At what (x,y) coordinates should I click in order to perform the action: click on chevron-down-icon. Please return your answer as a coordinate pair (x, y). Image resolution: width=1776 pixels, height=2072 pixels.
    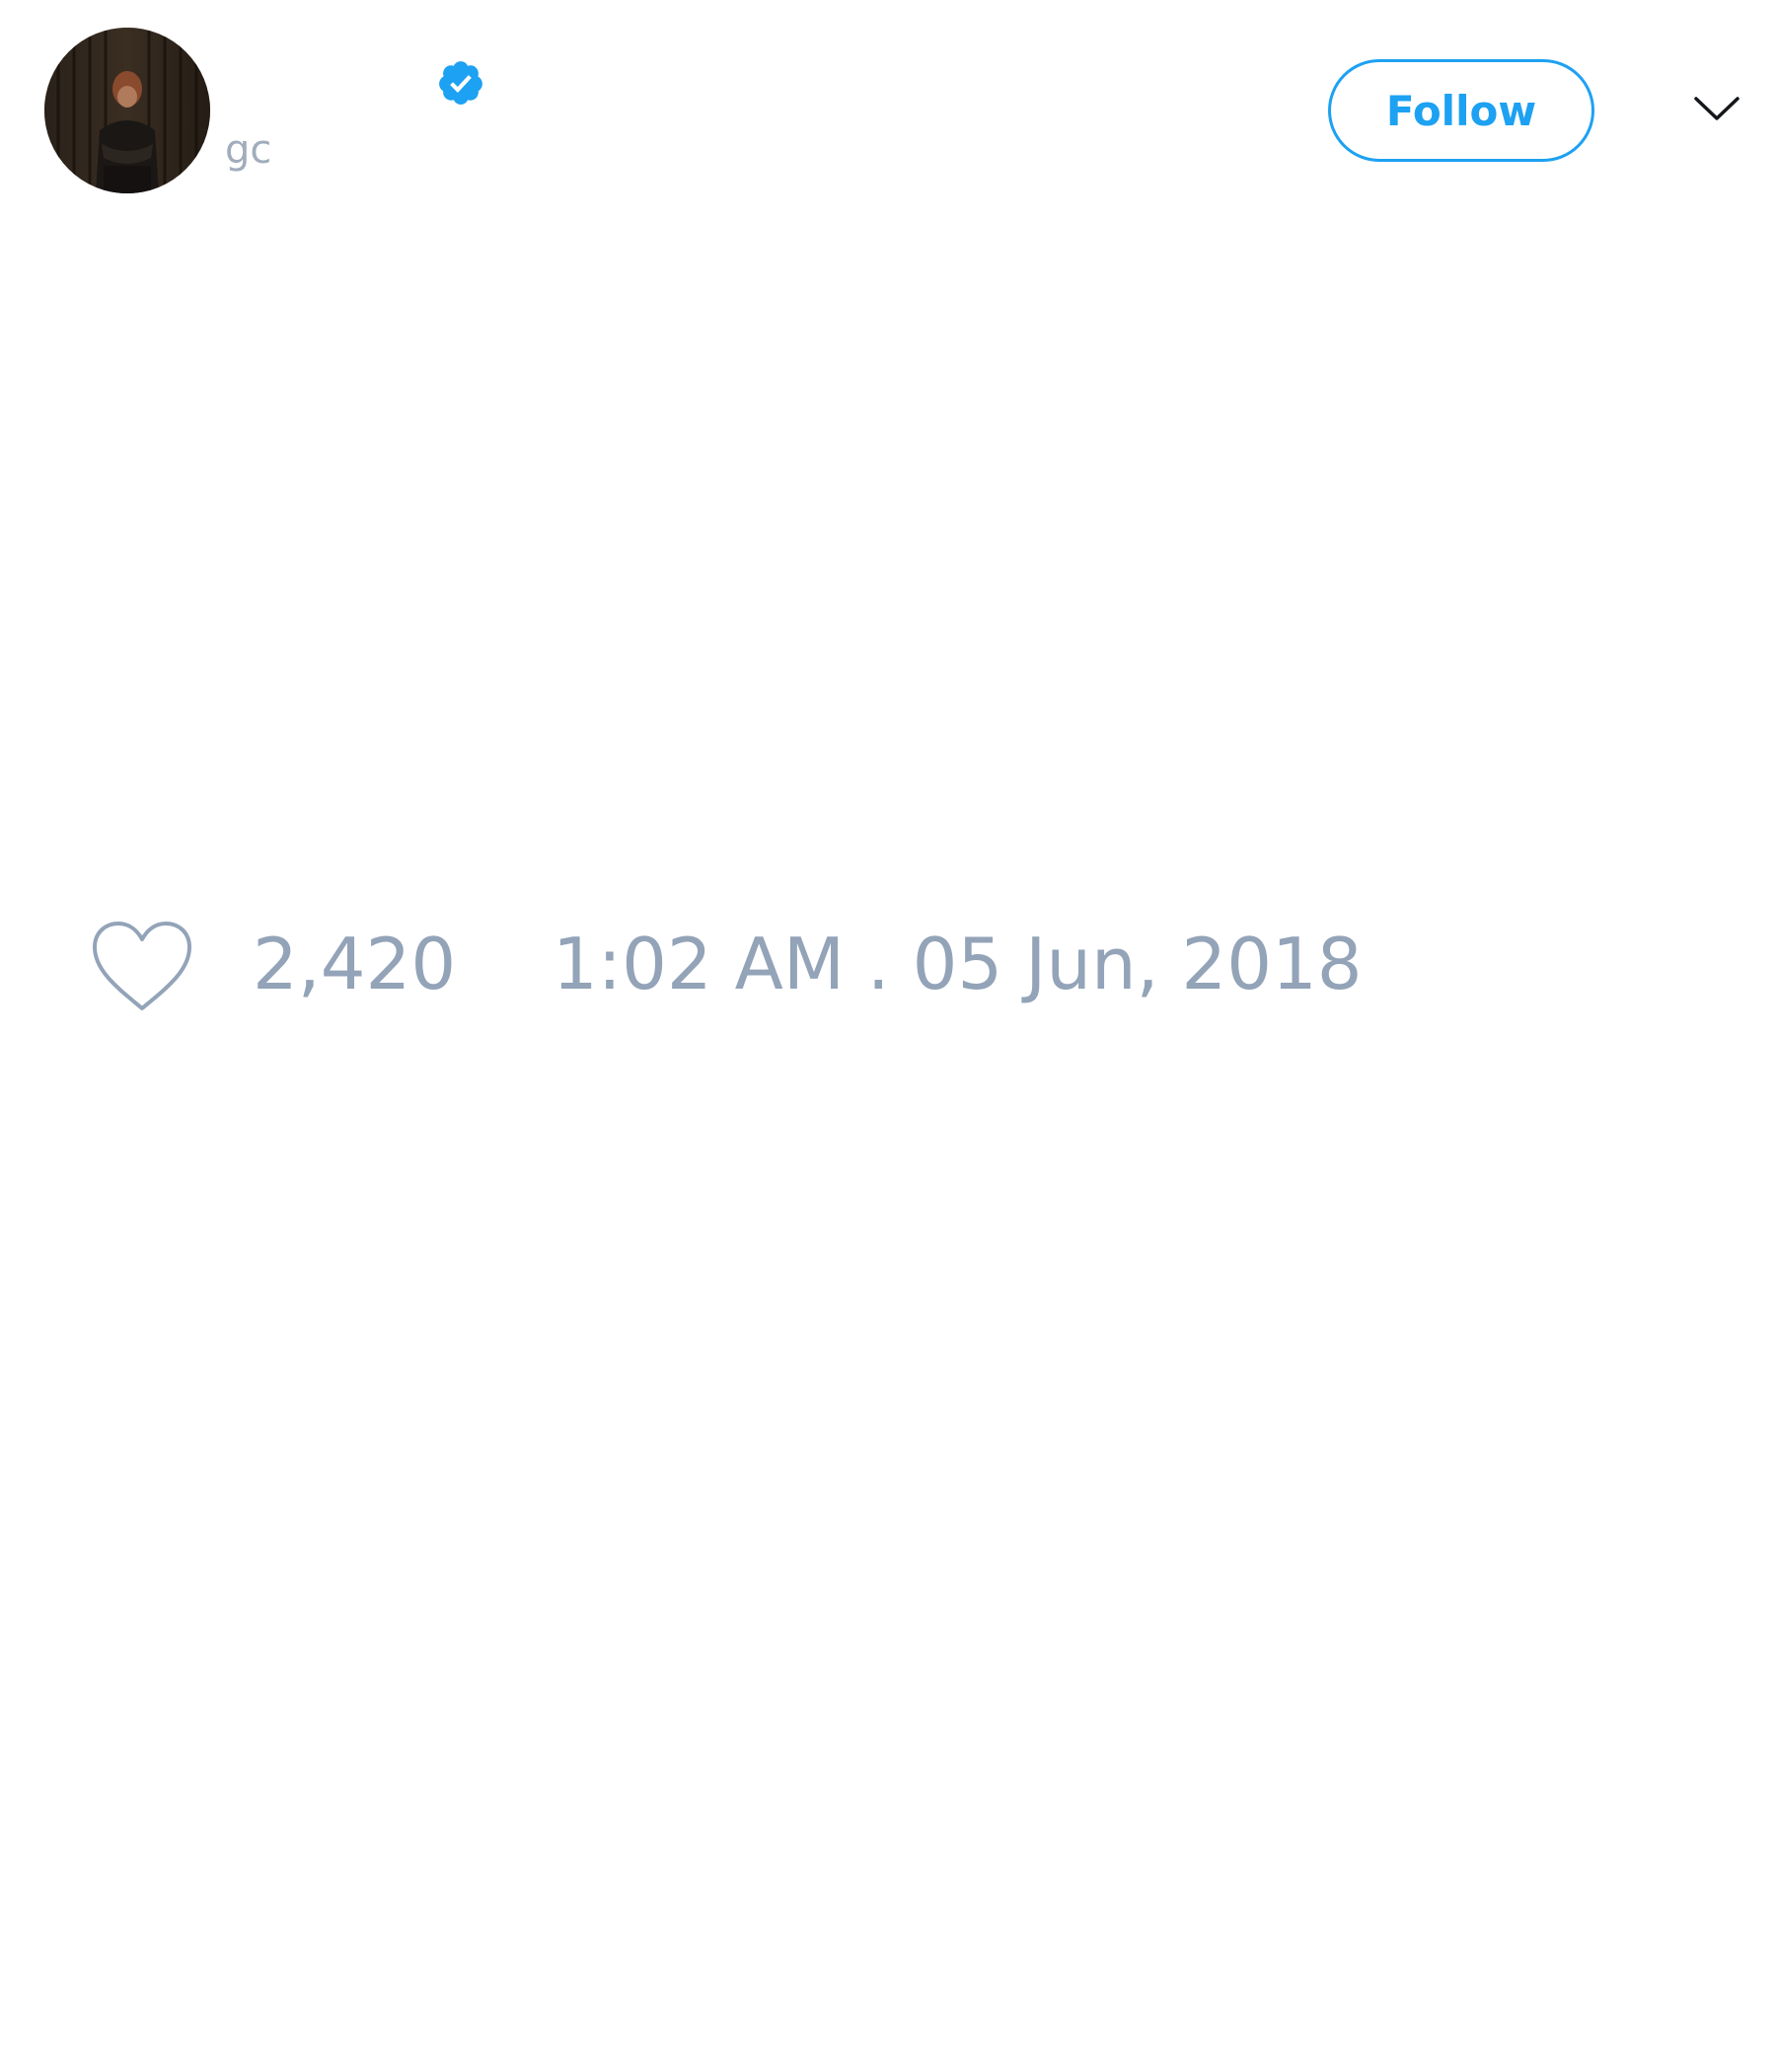
    Looking at the image, I should click on (1717, 109).